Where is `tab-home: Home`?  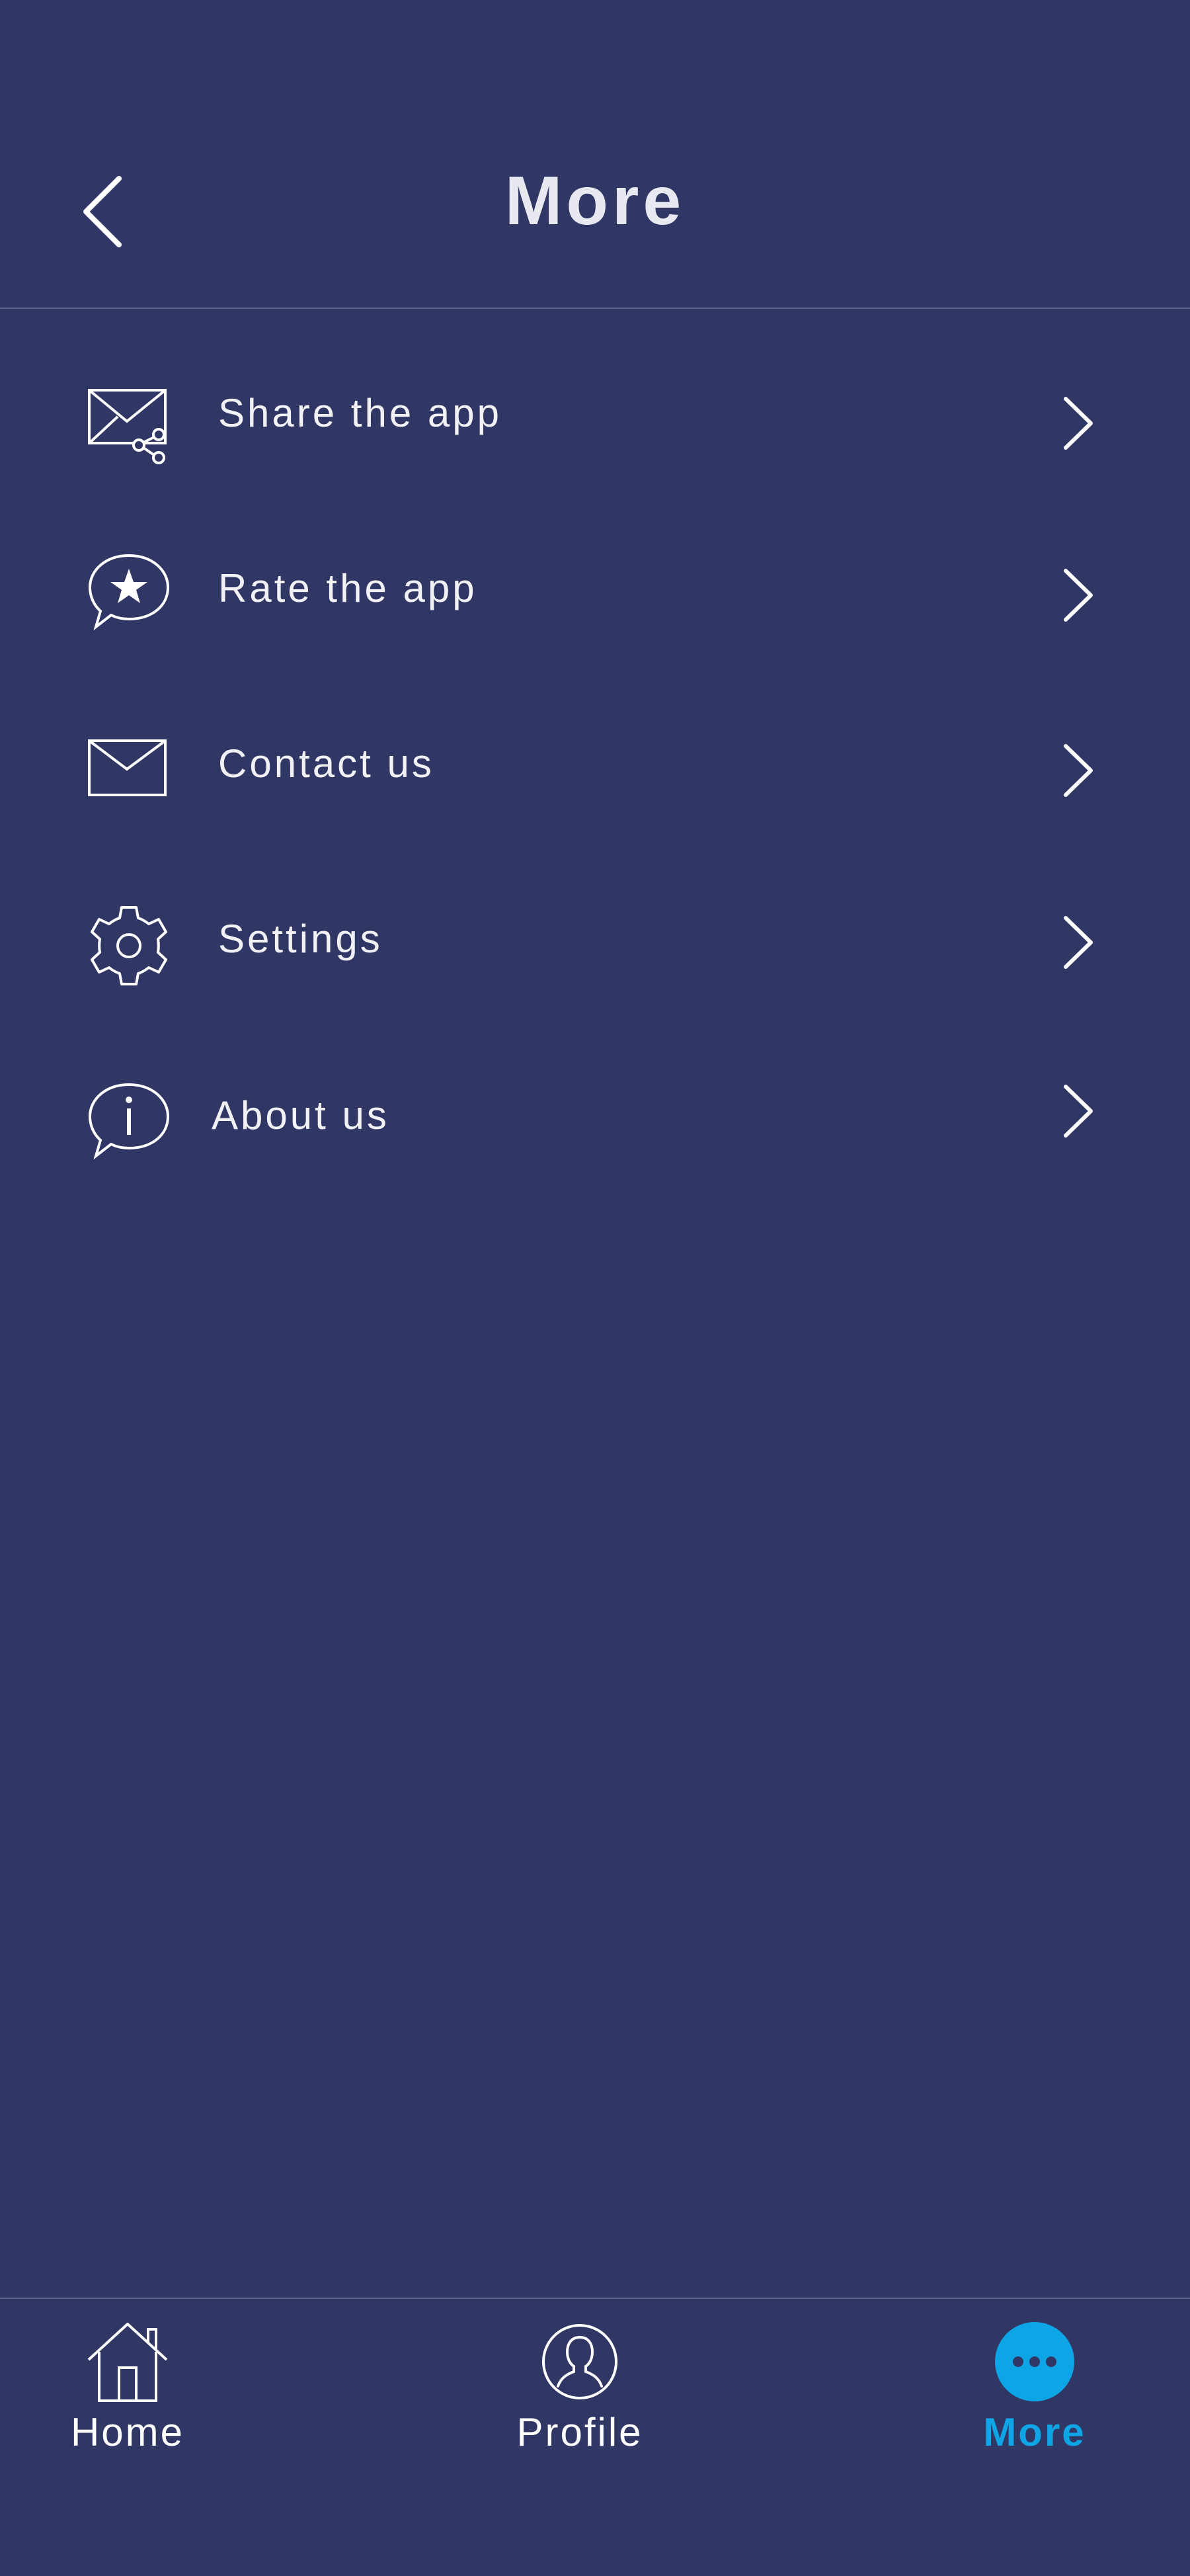
tab-home: Home is located at coordinates (127, 2398).